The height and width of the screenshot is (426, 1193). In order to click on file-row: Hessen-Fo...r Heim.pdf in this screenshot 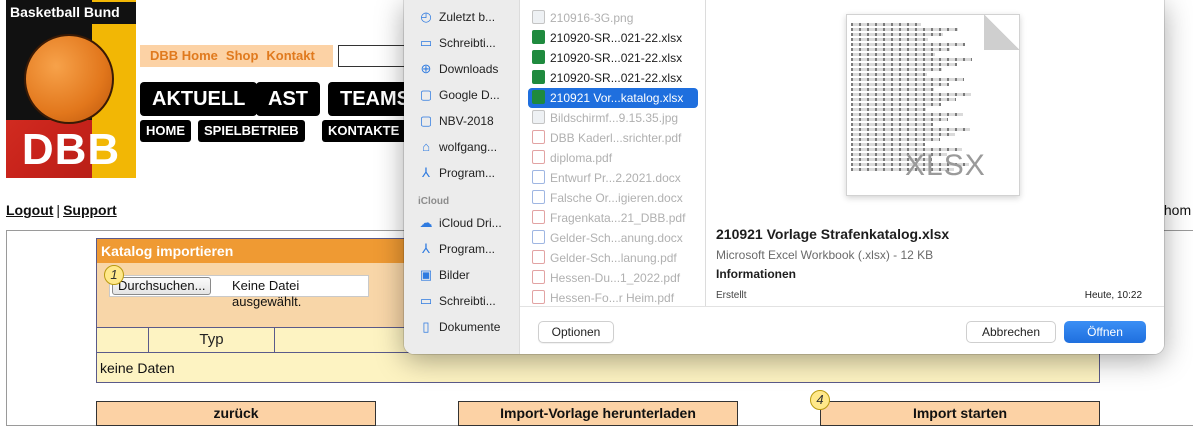, I will do `click(613, 298)`.